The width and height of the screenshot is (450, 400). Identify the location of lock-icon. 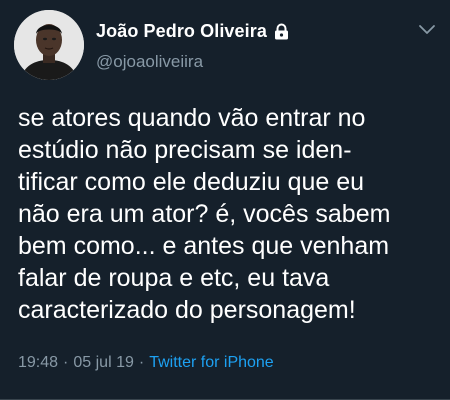
(281, 31).